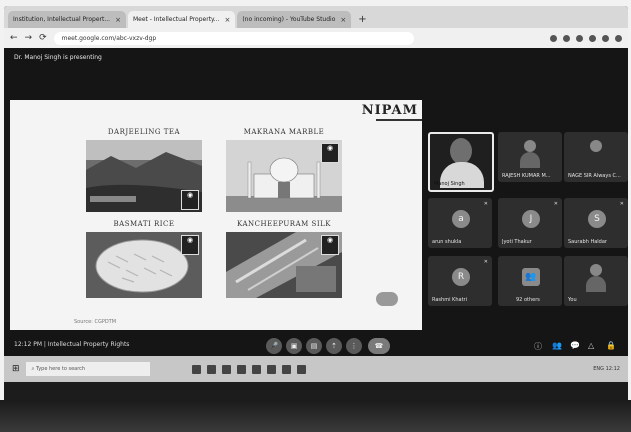 The height and width of the screenshot is (432, 631). What do you see at coordinates (144, 259) in the screenshot?
I see `slide-panel-basmati: BASMATI RICE ◉` at bounding box center [144, 259].